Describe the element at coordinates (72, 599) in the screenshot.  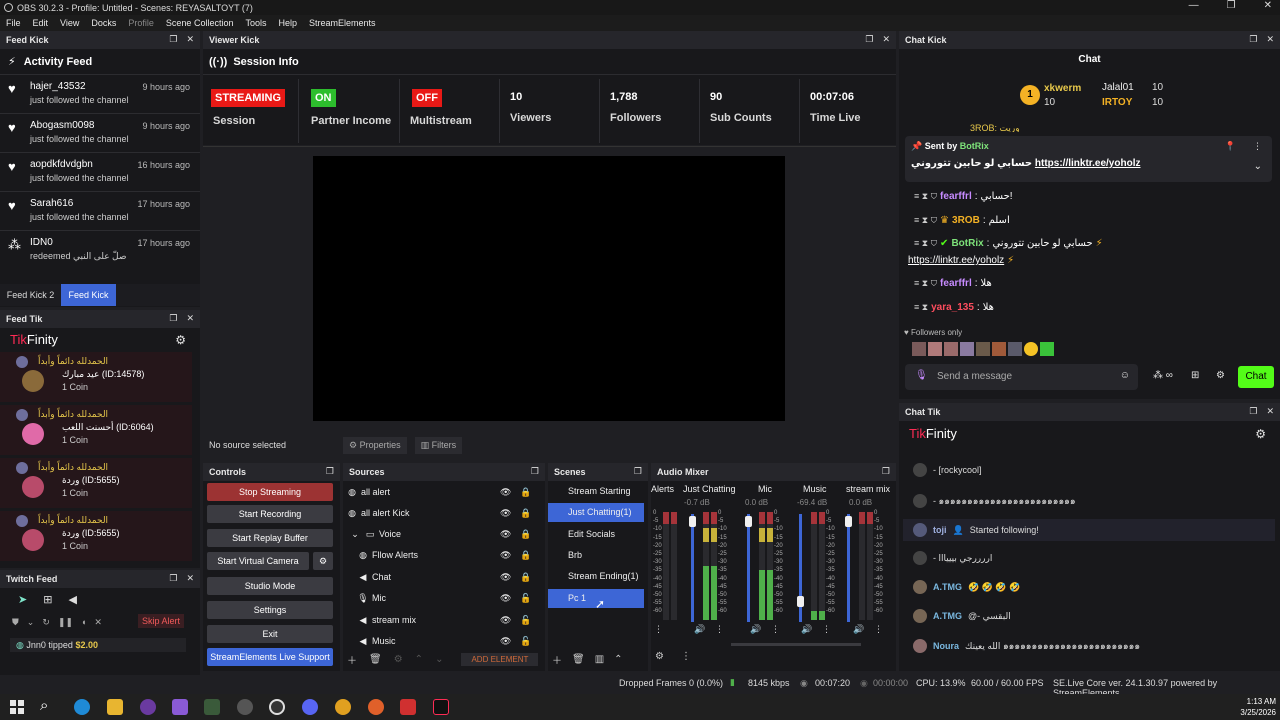
I see `megaphone-icon: ◀` at that location.